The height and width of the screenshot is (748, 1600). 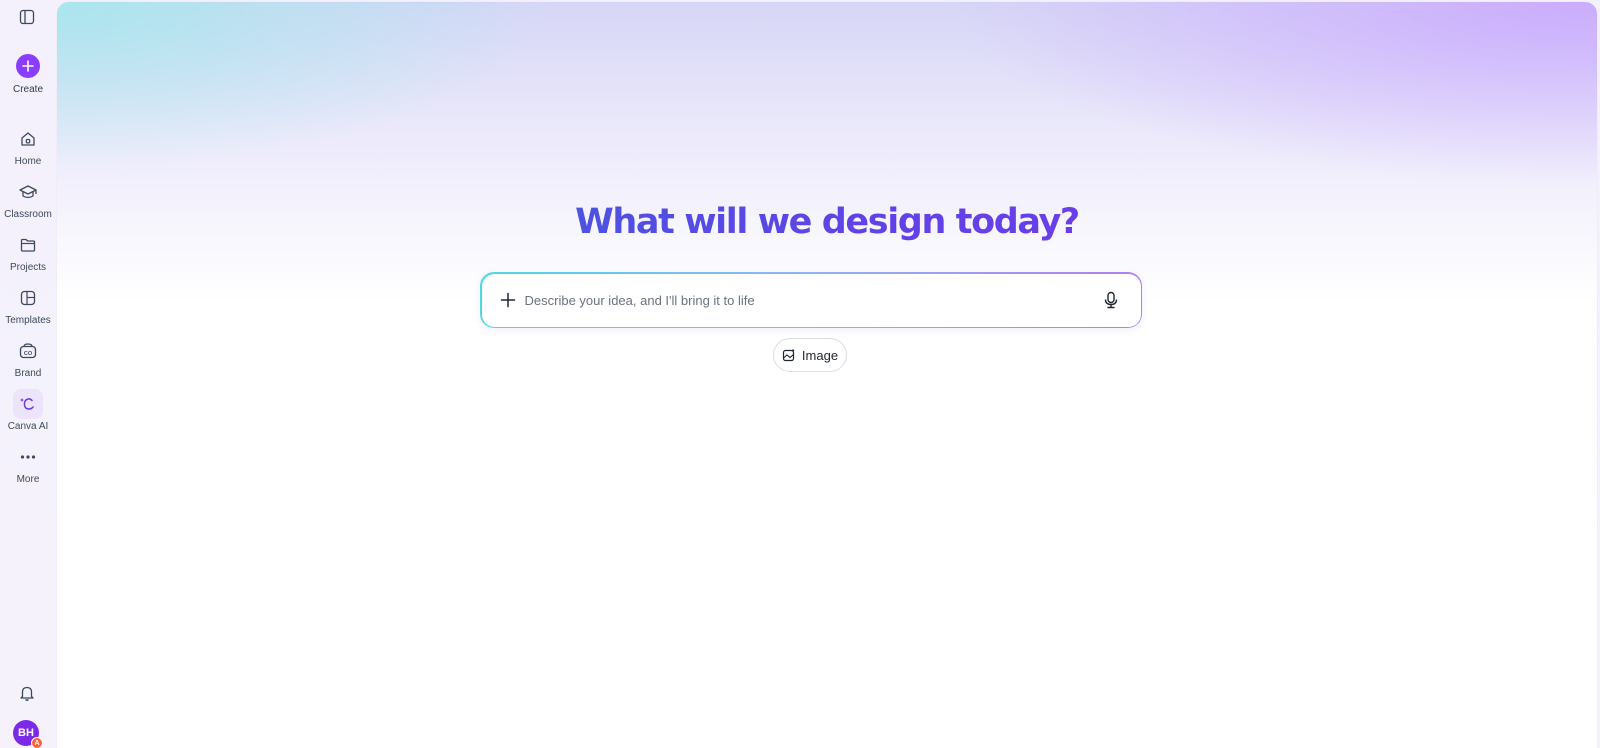 What do you see at coordinates (27, 89) in the screenshot?
I see `create-label: Create` at bounding box center [27, 89].